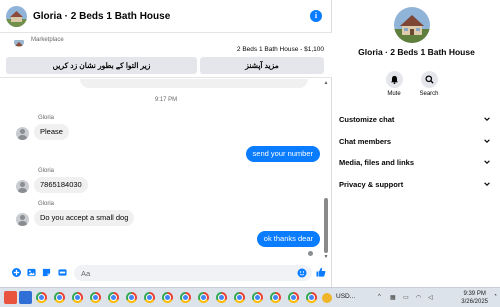 The image size is (500, 307). I want to click on section-chat-members: Chat members, so click(415, 141).